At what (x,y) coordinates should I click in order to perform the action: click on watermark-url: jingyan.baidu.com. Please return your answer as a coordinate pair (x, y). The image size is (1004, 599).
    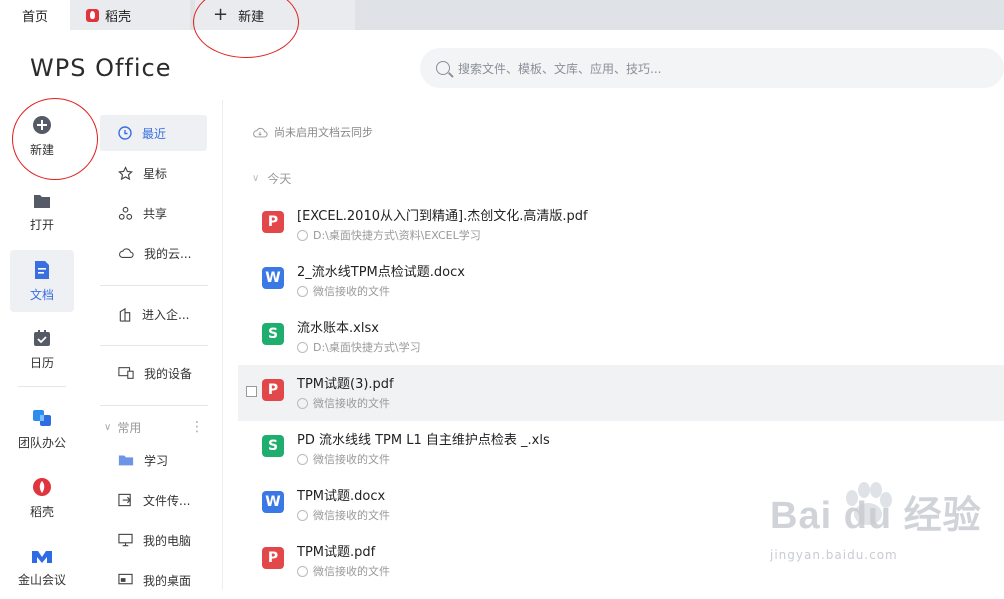
    Looking at the image, I should click on (834, 555).